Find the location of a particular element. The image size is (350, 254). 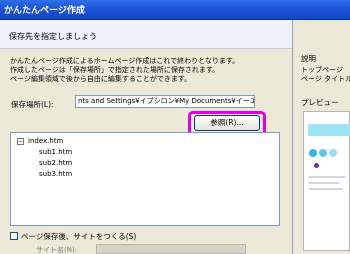

step-header-text: 保存先を指定しましょう is located at coordinates (53, 36).